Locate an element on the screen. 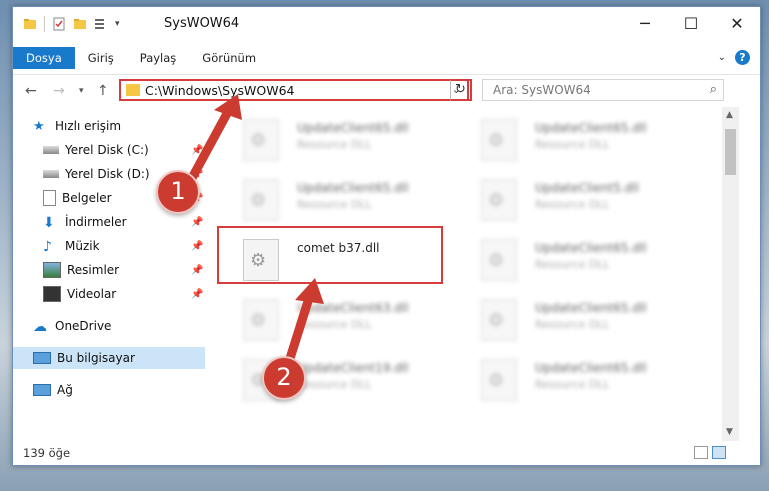  step-1-callout: 1 is located at coordinates (178, 192).